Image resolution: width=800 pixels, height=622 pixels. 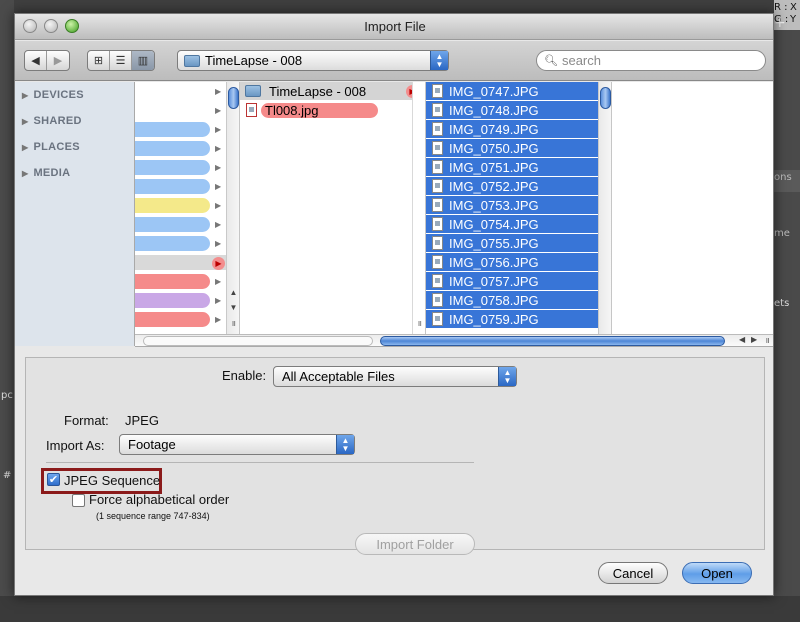 I want to click on cancel-label: Cancel, so click(x=633, y=573).